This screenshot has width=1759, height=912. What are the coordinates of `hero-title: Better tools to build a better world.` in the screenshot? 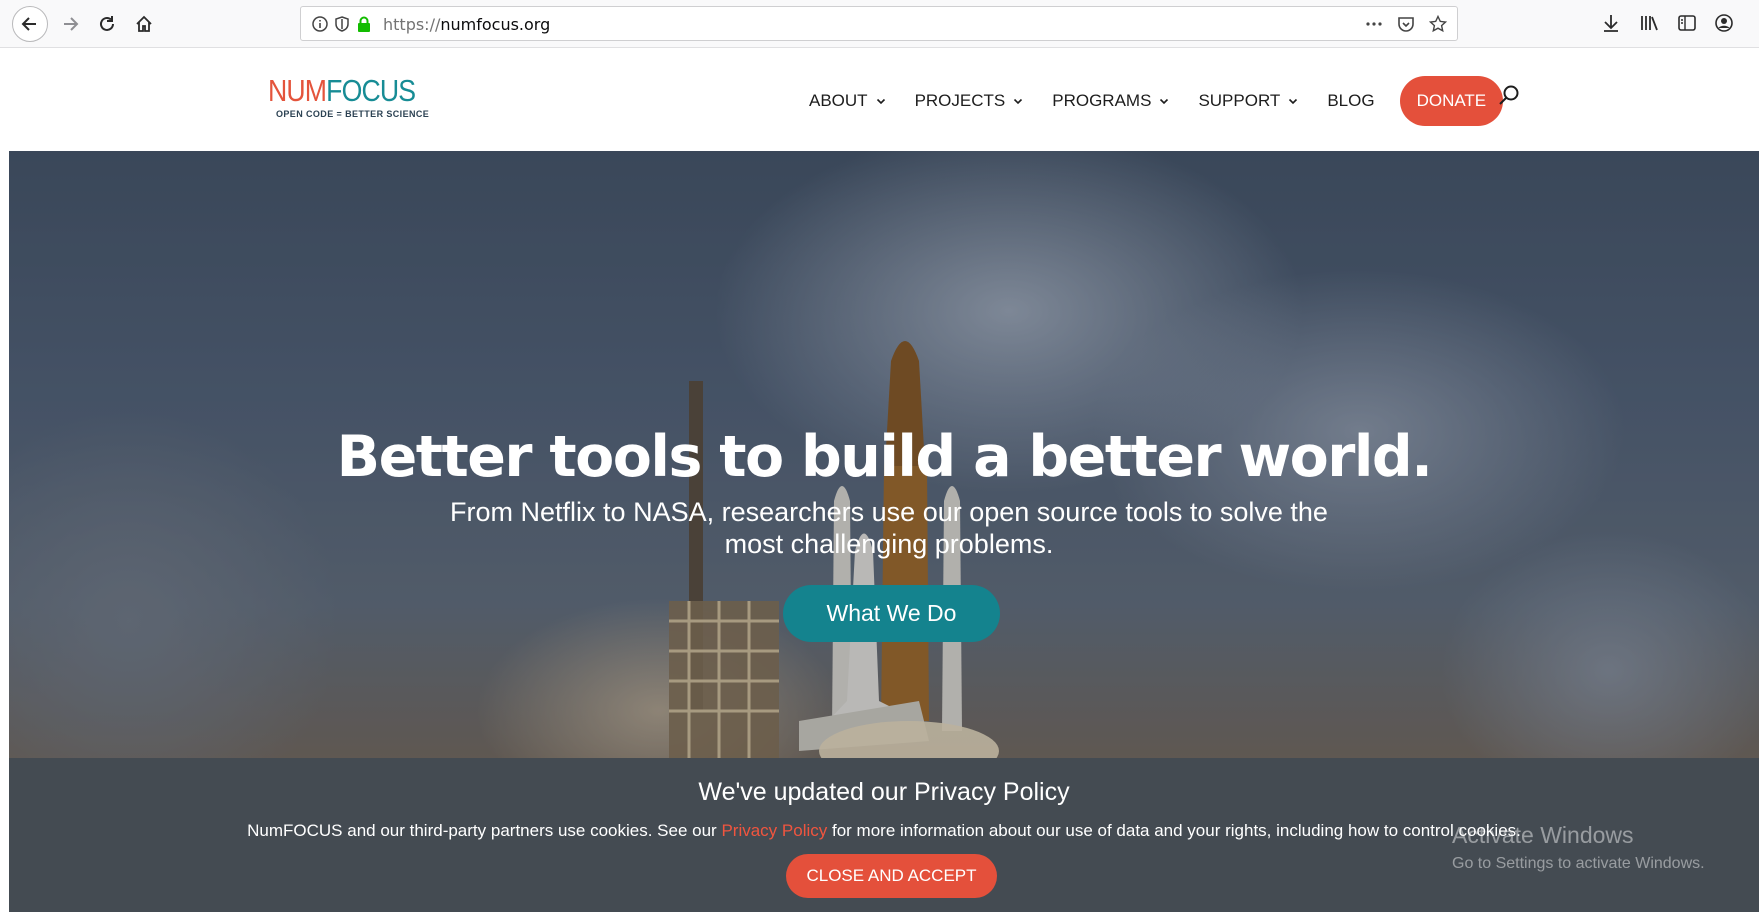 It's located at (884, 457).